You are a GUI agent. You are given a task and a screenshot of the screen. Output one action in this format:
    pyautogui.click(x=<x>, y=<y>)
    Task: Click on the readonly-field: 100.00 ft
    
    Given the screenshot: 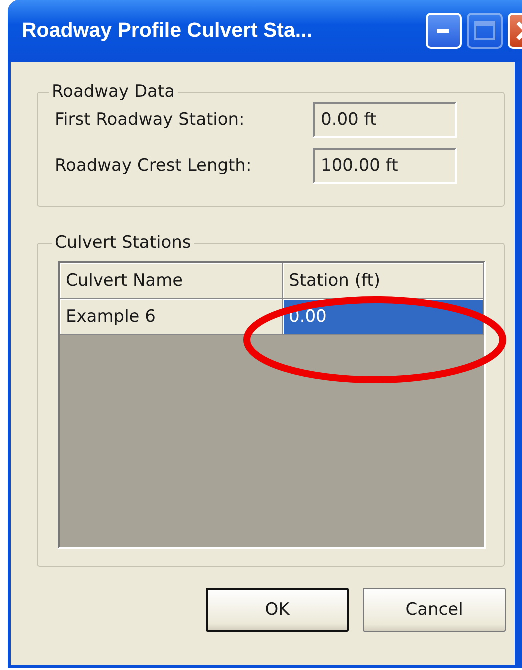 What is the action you would take?
    pyautogui.click(x=385, y=166)
    